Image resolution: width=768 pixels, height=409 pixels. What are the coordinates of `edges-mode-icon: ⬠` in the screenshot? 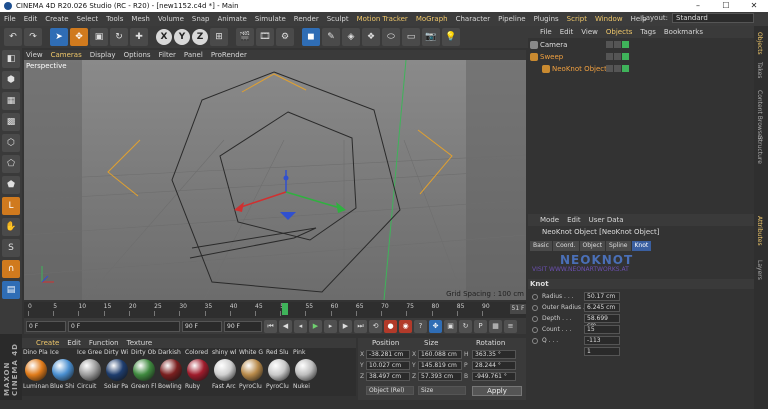 It's located at (11, 164).